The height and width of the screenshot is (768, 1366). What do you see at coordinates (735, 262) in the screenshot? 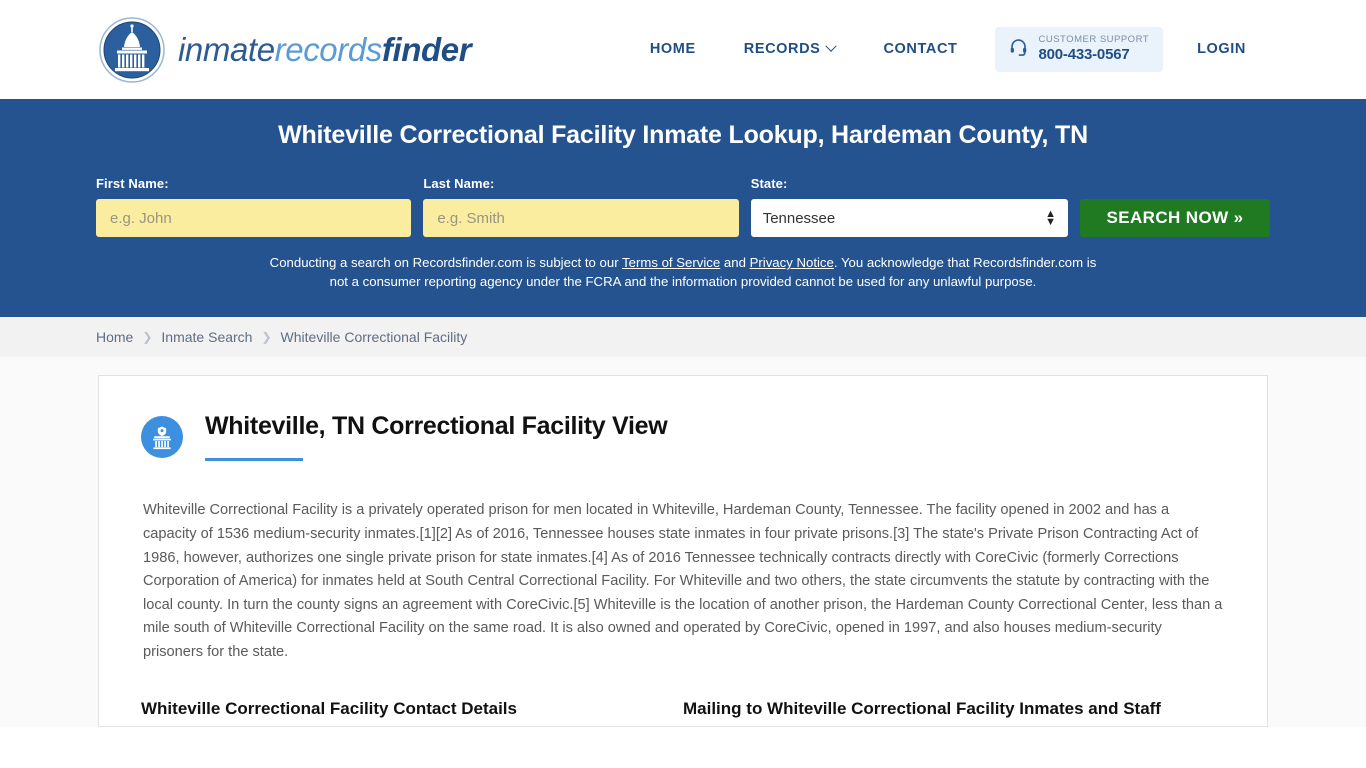
I see `disclaimer-part-2: and` at bounding box center [735, 262].